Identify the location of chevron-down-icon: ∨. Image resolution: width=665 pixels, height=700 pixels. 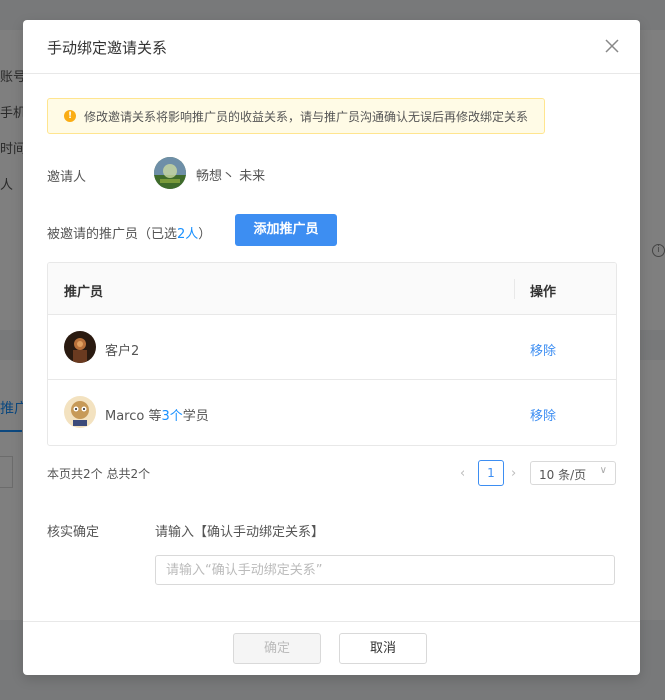
(603, 470).